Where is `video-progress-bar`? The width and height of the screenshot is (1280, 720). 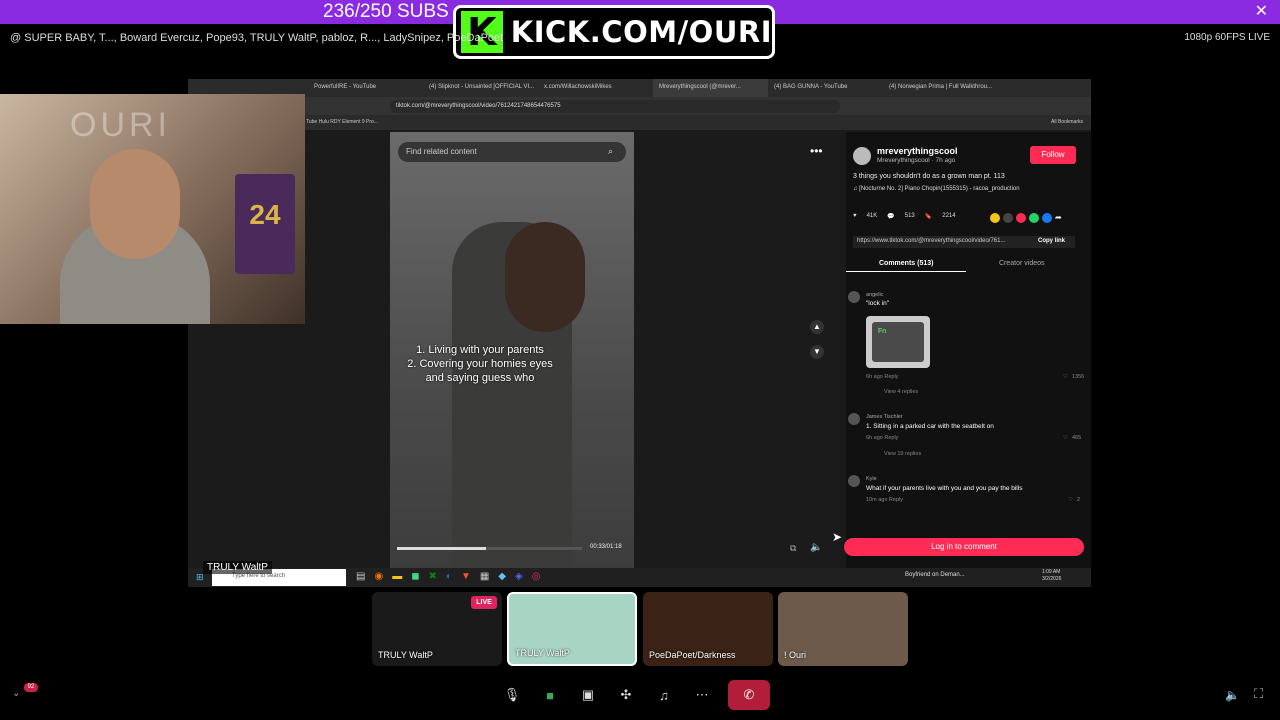
video-progress-bar is located at coordinates (489, 548).